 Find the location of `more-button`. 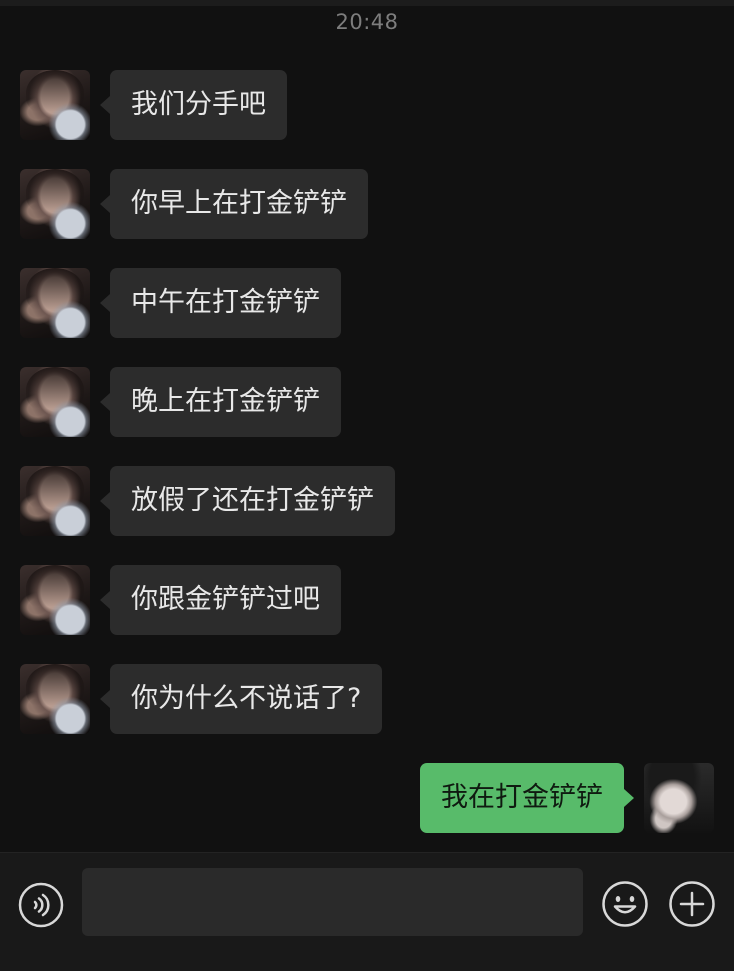

more-button is located at coordinates (692, 904).